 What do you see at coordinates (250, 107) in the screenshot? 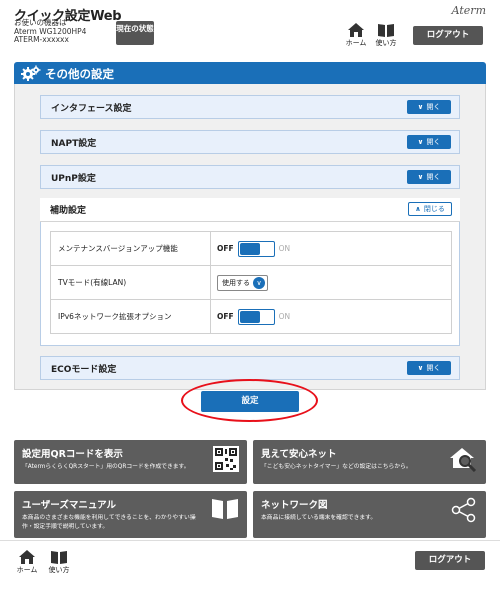
I see `accordion-interface: インタフェース設定 ∨ 開く` at bounding box center [250, 107].